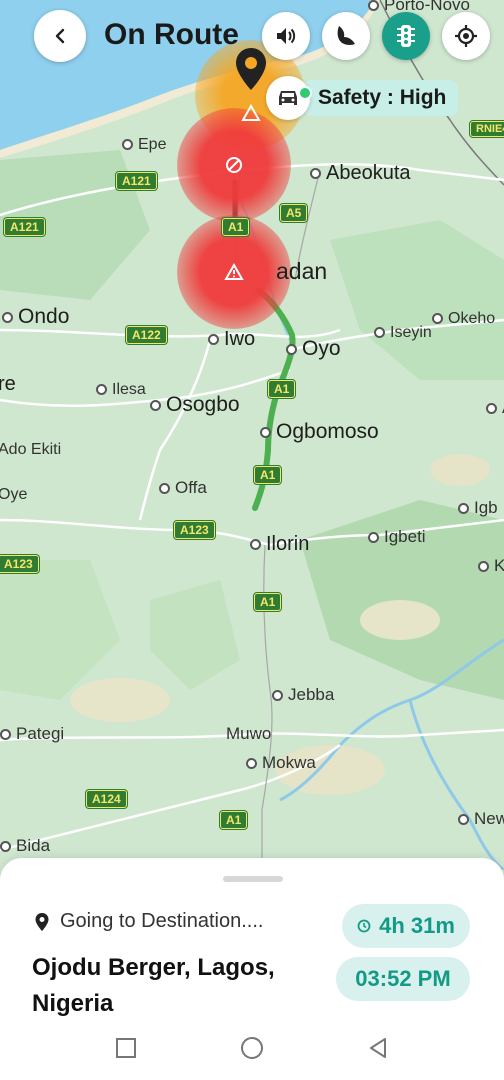 Image resolution: width=504 pixels, height=1080 pixels. I want to click on place-oyo: Oyo, so click(313, 349).